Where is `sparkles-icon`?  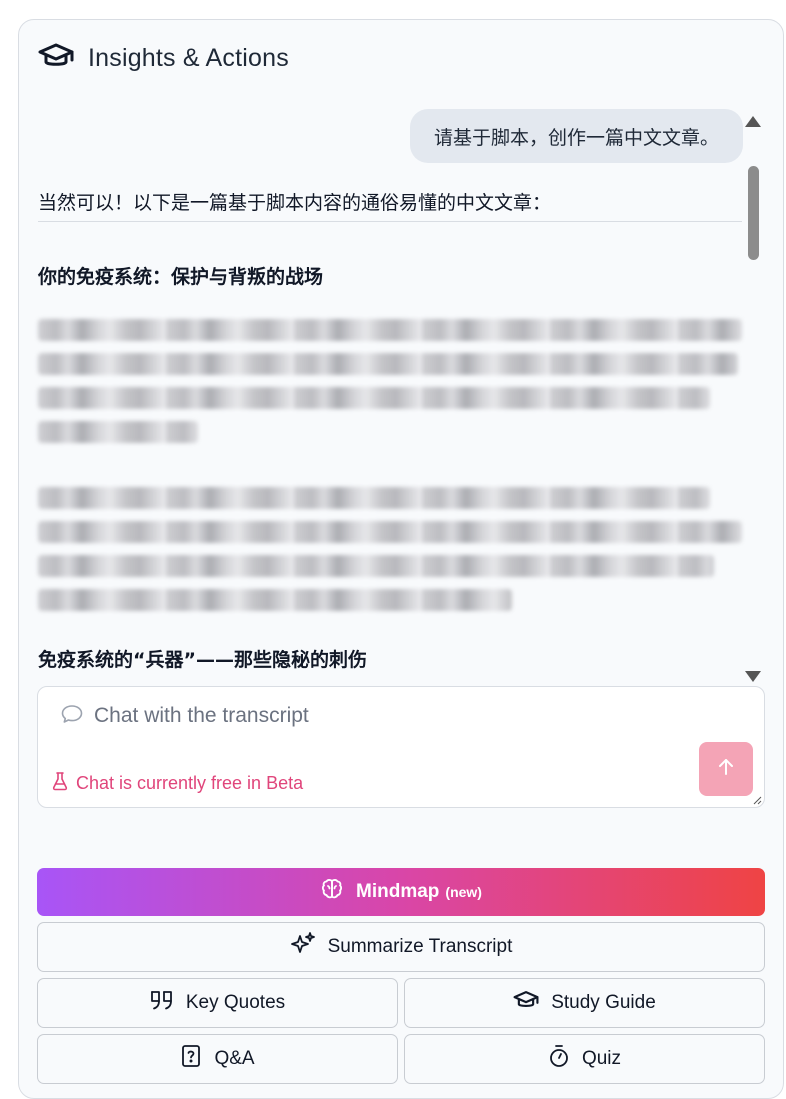
sparkles-icon is located at coordinates (303, 947).